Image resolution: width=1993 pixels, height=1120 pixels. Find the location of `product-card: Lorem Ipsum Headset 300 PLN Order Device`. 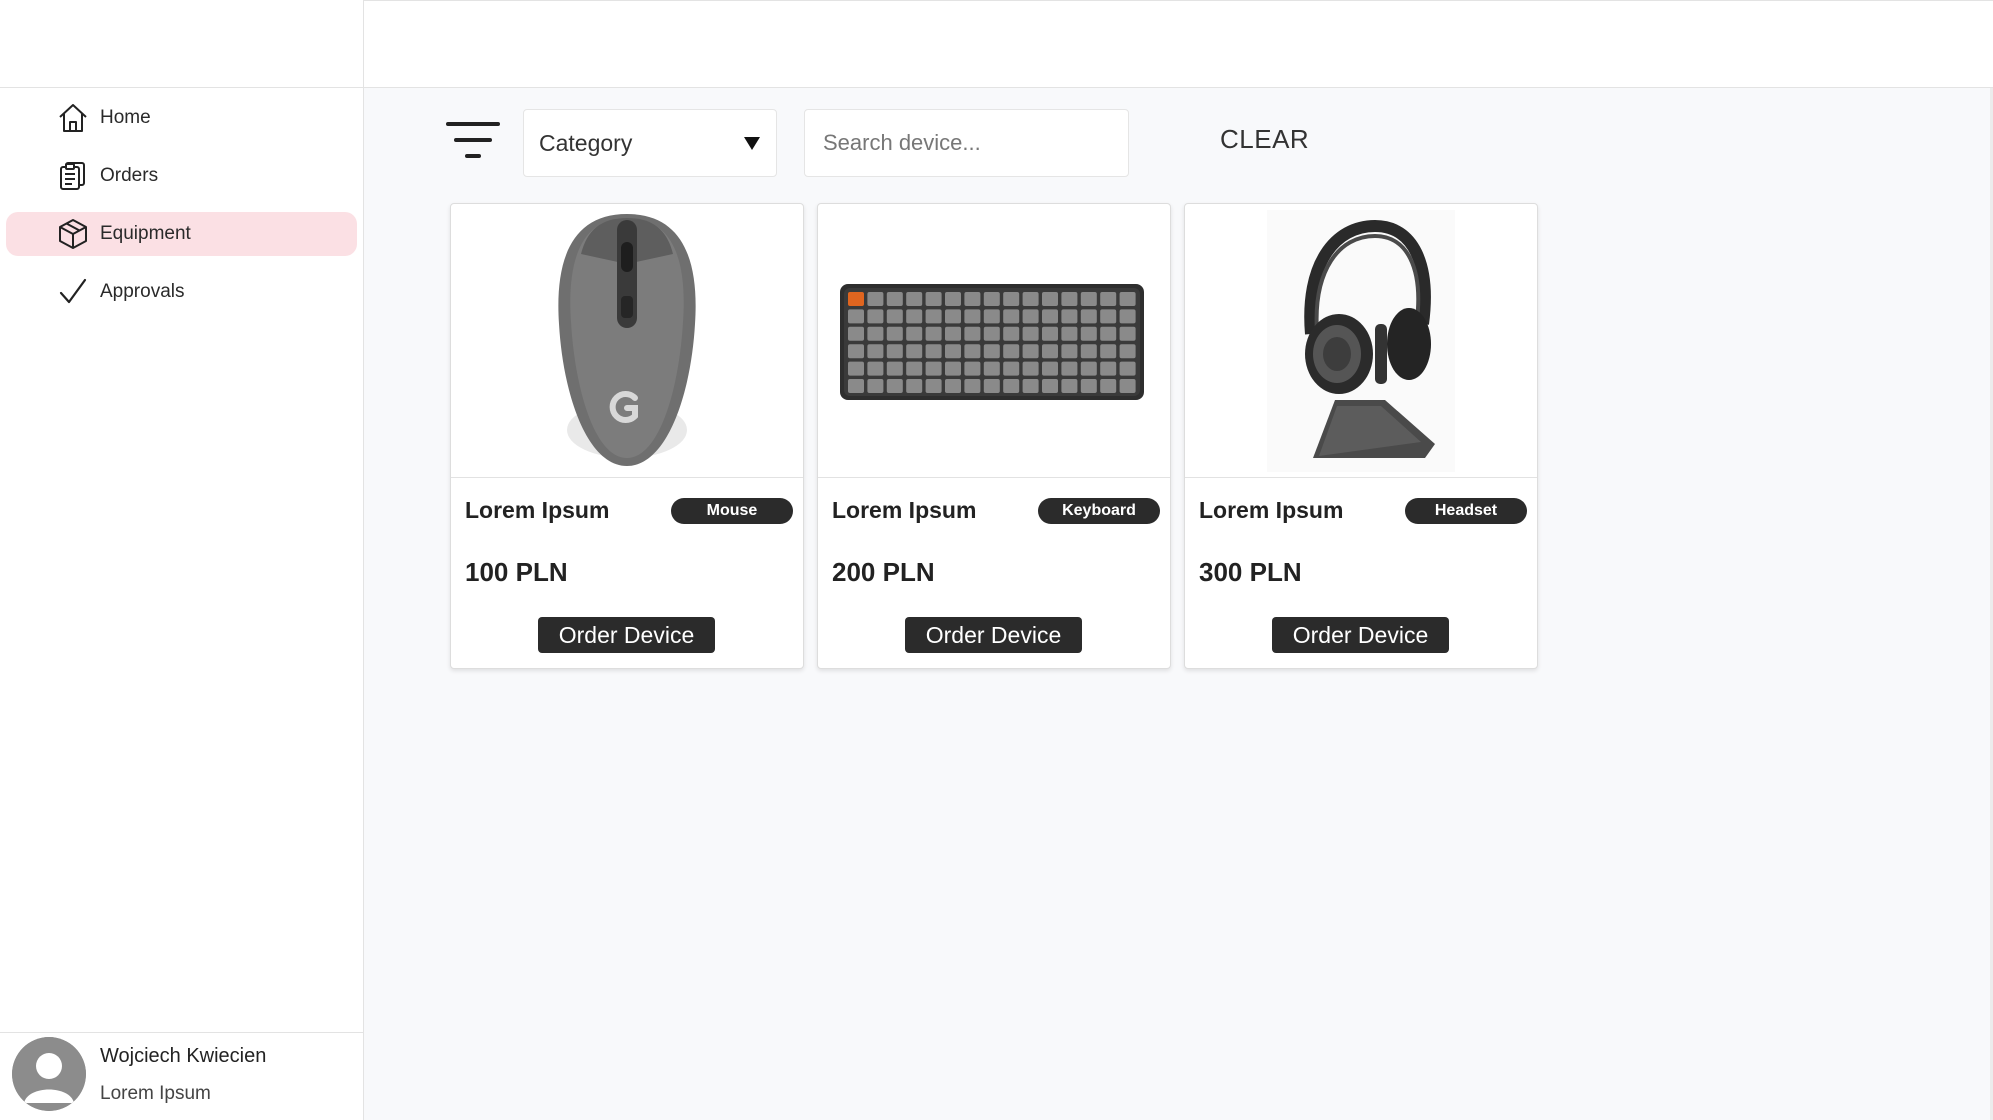

product-card: Lorem Ipsum Headset 300 PLN Order Device is located at coordinates (1361, 436).